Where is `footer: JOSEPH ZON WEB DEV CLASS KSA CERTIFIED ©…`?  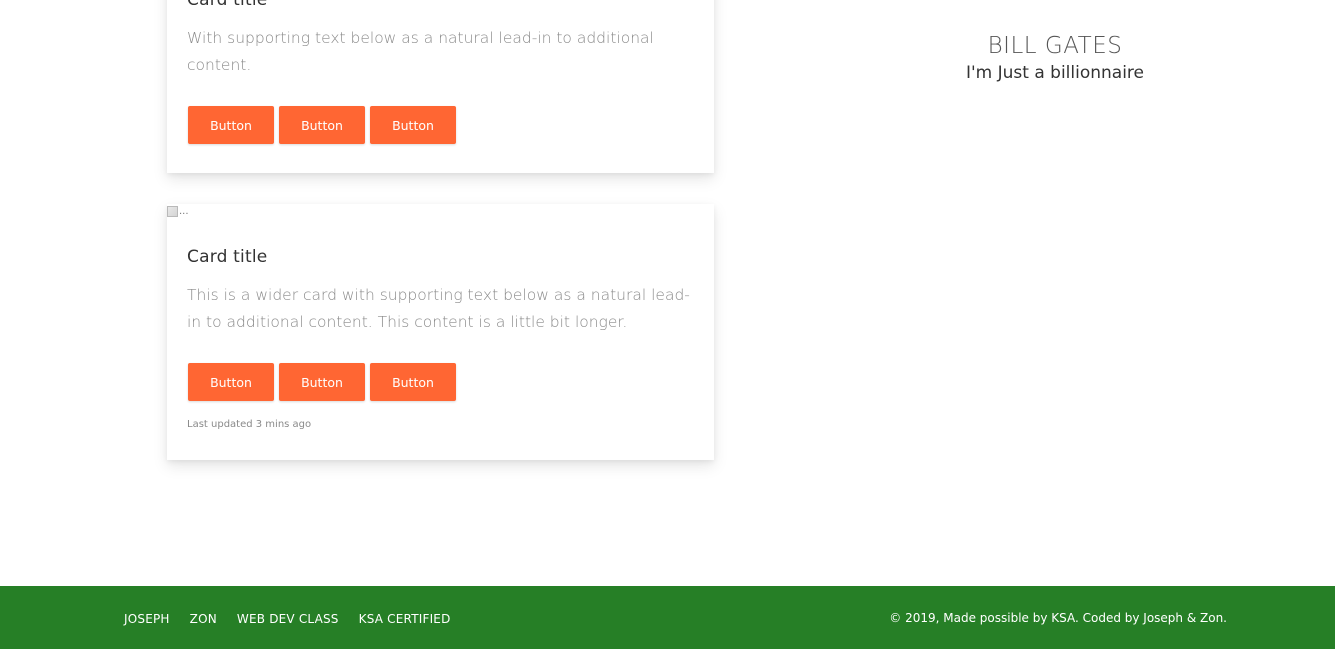
footer: JOSEPH ZON WEB DEV CLASS KSA CERTIFIED ©… is located at coordinates (667, 617).